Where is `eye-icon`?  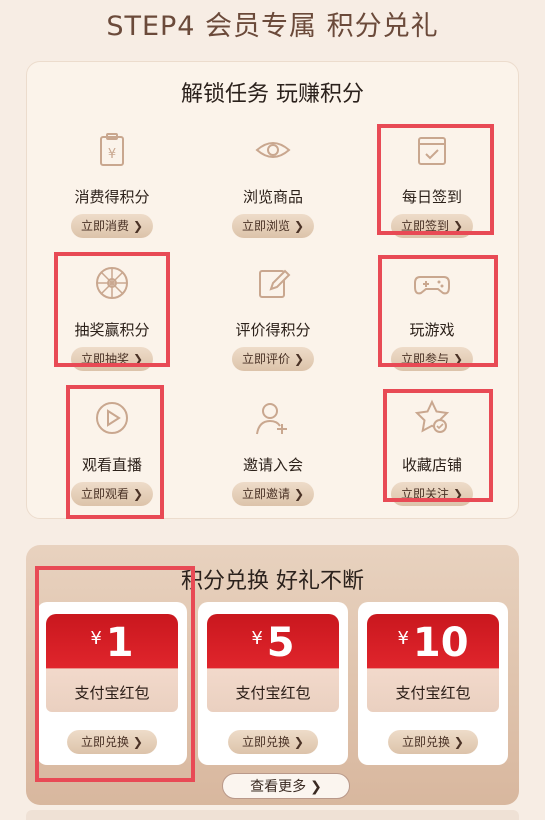
eye-icon is located at coordinates (273, 150).